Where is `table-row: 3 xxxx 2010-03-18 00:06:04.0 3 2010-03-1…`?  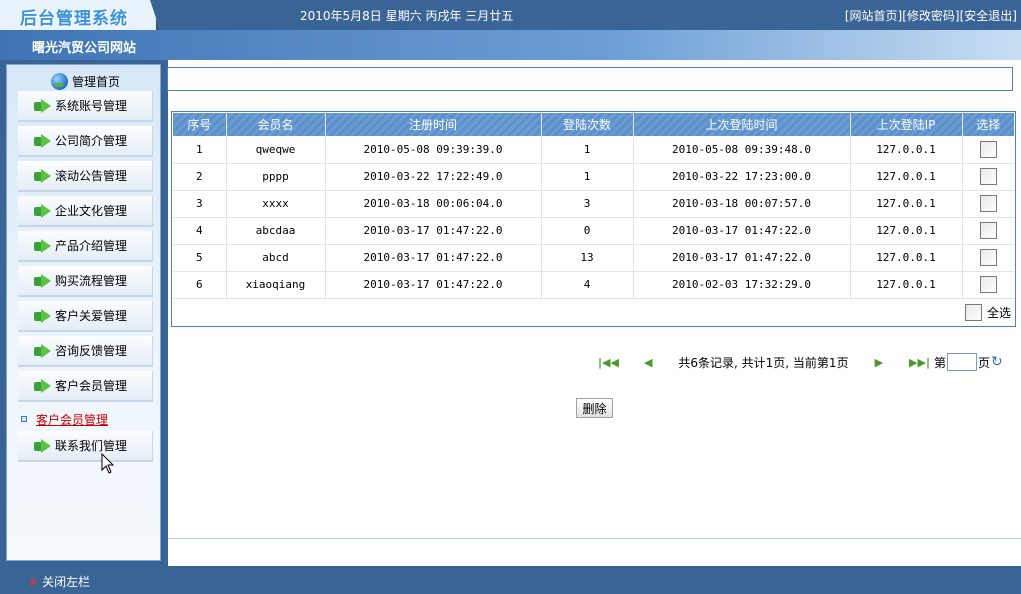 table-row: 3 xxxx 2010-03-18 00:06:04.0 3 2010-03-1… is located at coordinates (593, 204).